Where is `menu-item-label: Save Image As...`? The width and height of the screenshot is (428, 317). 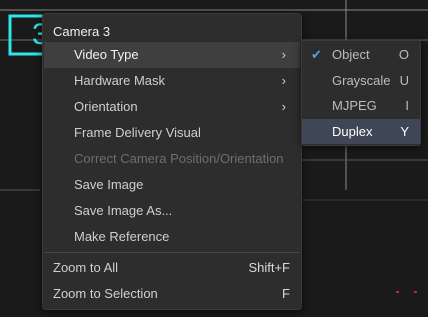
menu-item-label: Save Image As... is located at coordinates (123, 210).